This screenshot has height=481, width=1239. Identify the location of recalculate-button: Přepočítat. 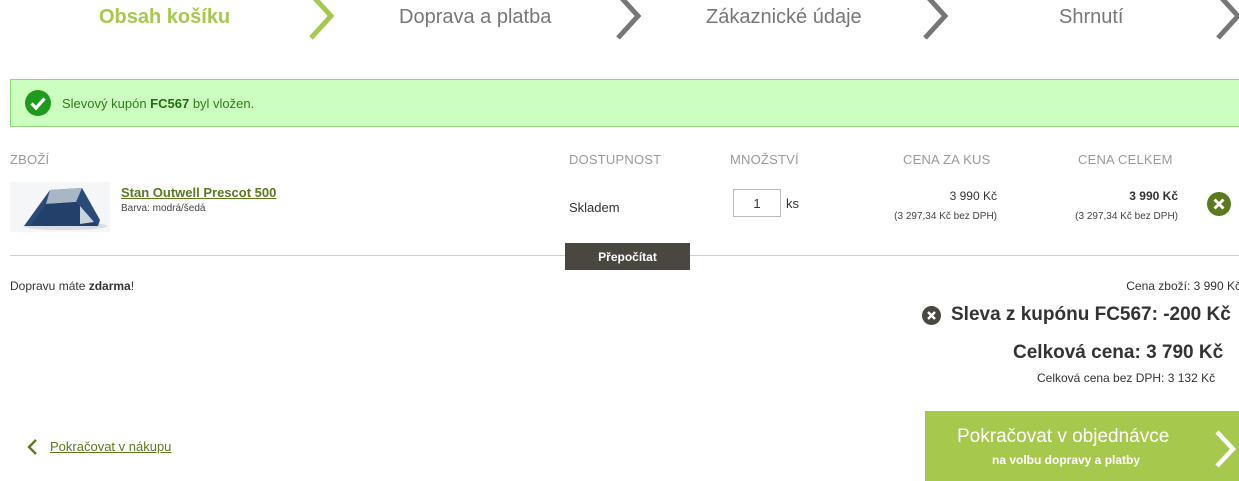
(627, 256).